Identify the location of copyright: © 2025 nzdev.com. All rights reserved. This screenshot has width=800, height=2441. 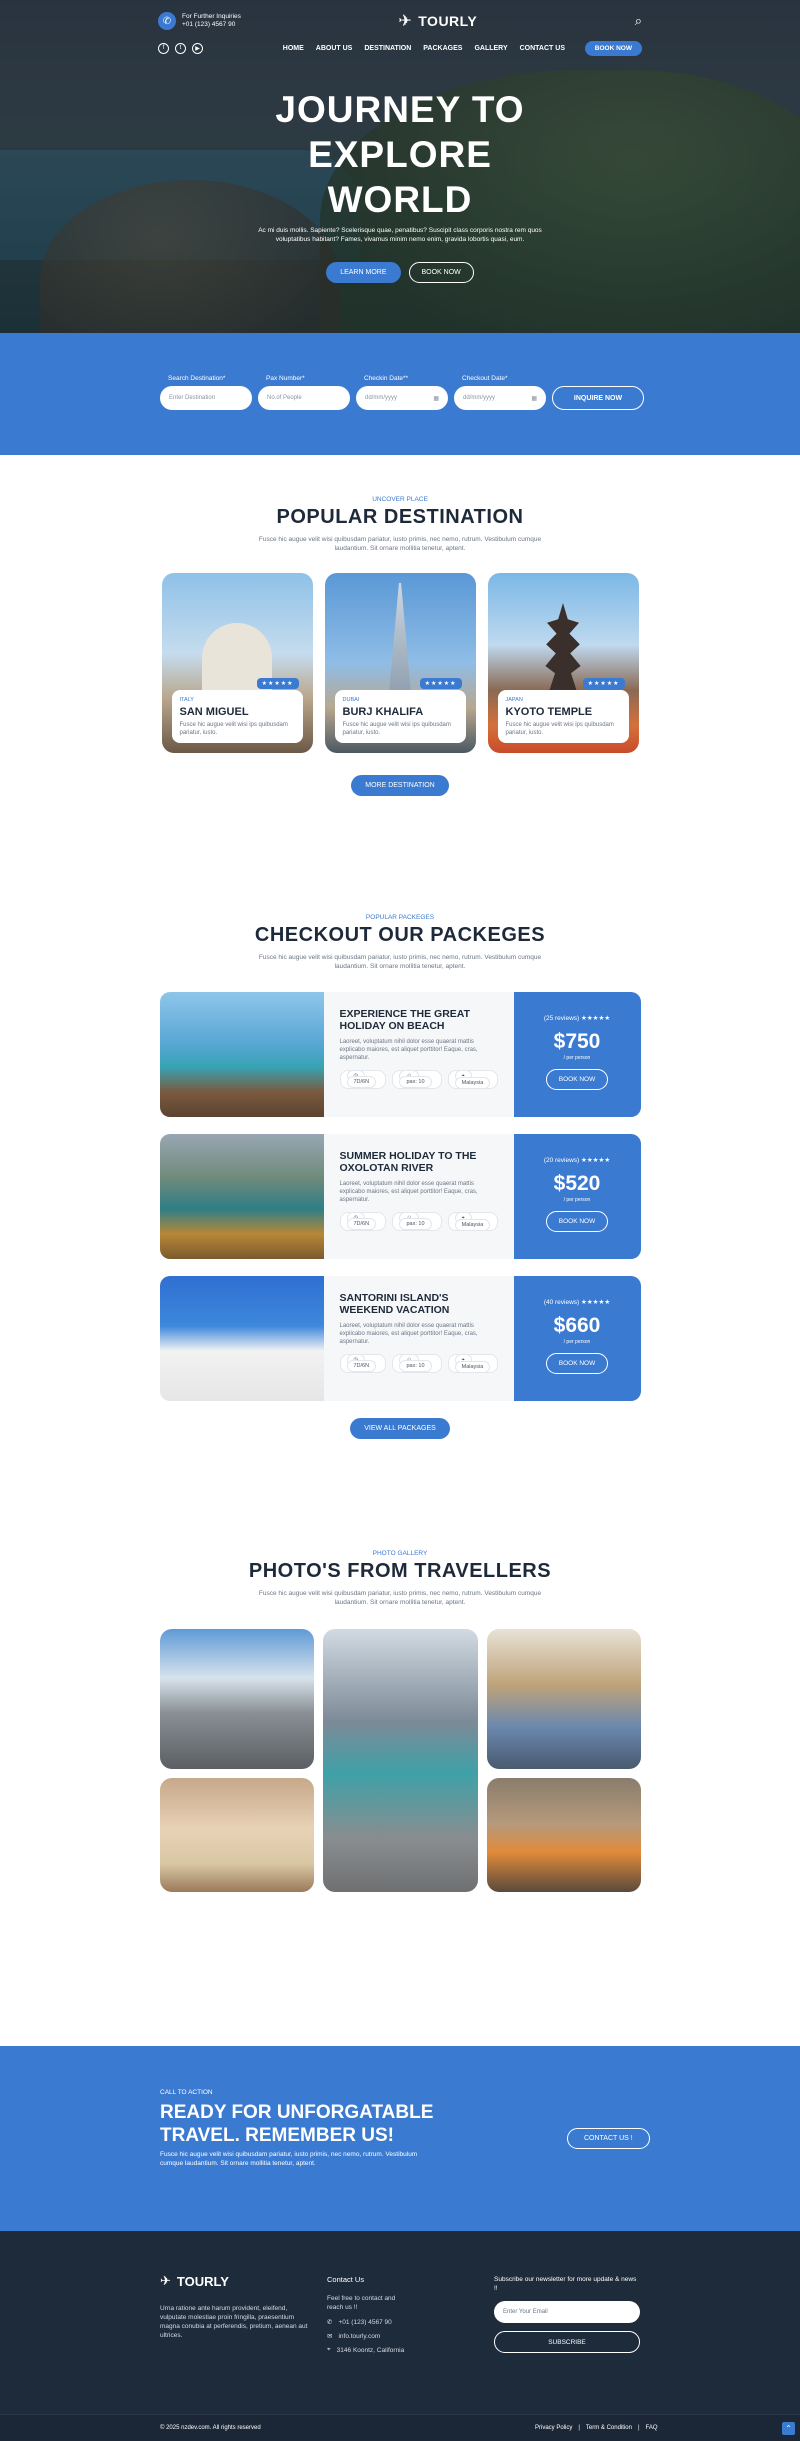
(210, 2428).